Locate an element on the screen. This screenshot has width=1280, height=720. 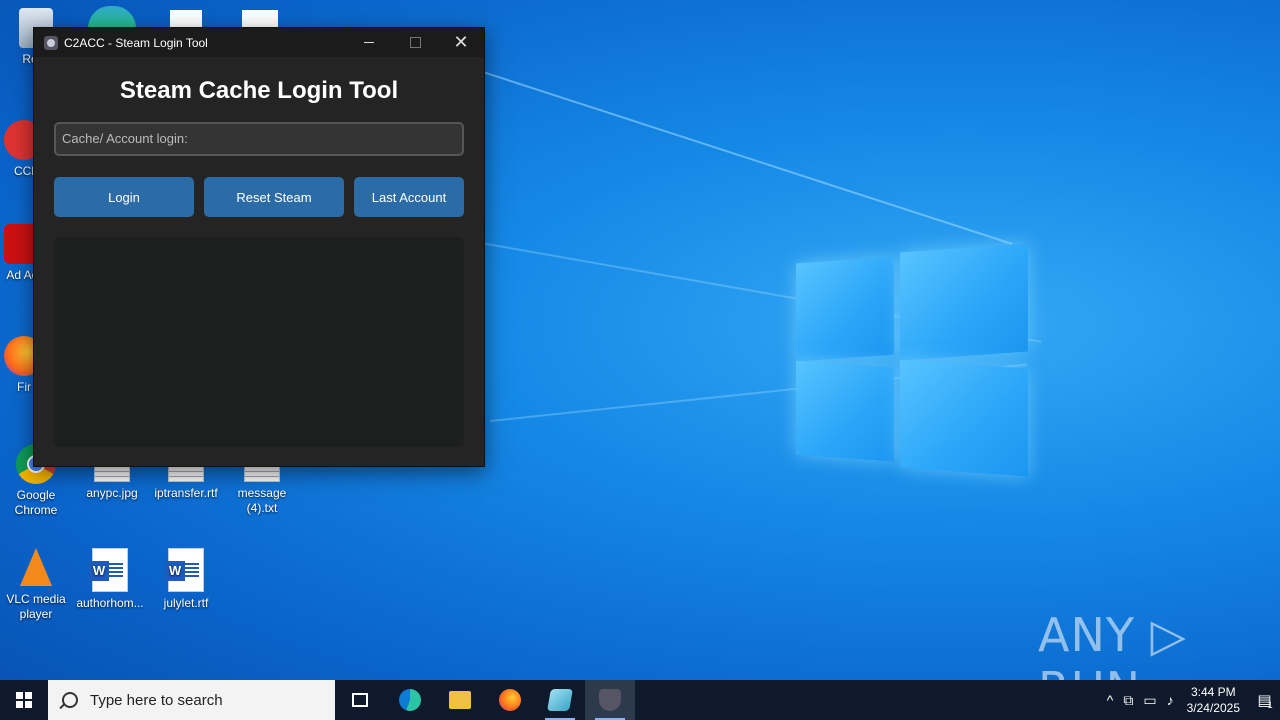
close-button: ✕ is located at coordinates (461, 42).